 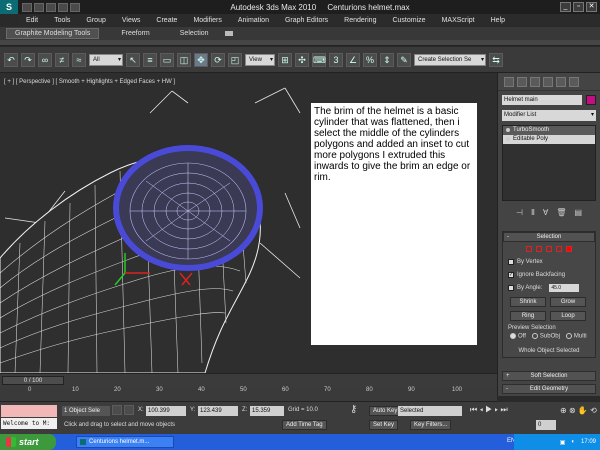 What do you see at coordinates (27, 7) in the screenshot?
I see `new-file-icon` at bounding box center [27, 7].